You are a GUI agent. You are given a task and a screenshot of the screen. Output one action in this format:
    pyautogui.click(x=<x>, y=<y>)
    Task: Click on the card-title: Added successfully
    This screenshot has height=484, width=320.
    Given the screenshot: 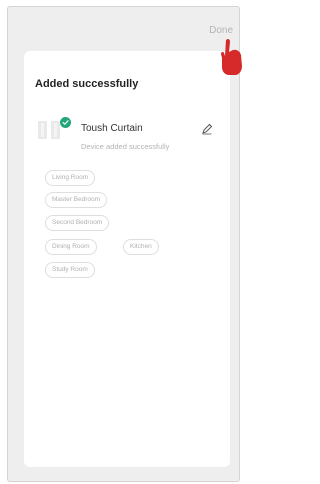 What is the action you would take?
    pyautogui.click(x=87, y=84)
    